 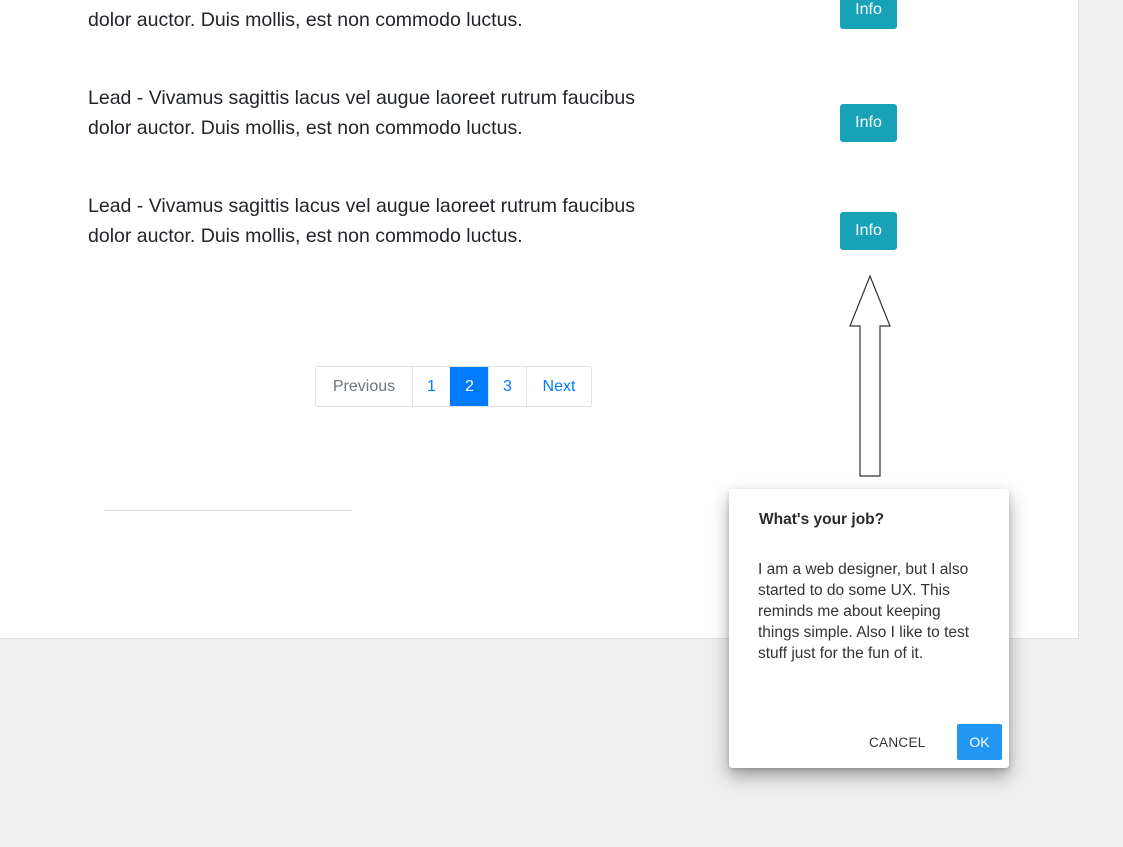 I want to click on pagination: Previous 1 2 3 Next, so click(x=453, y=386).